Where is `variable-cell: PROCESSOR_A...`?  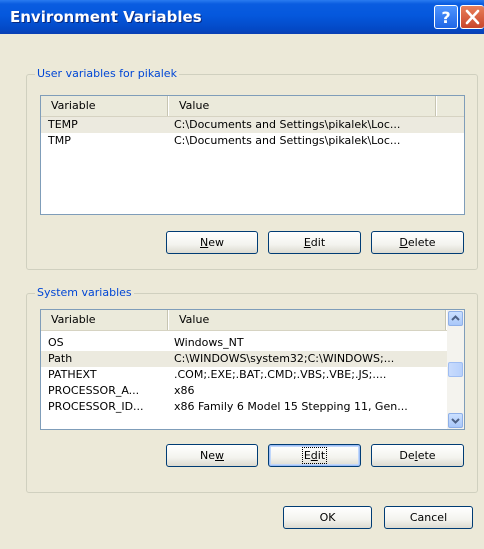 variable-cell: PROCESSOR_A... is located at coordinates (94, 390).